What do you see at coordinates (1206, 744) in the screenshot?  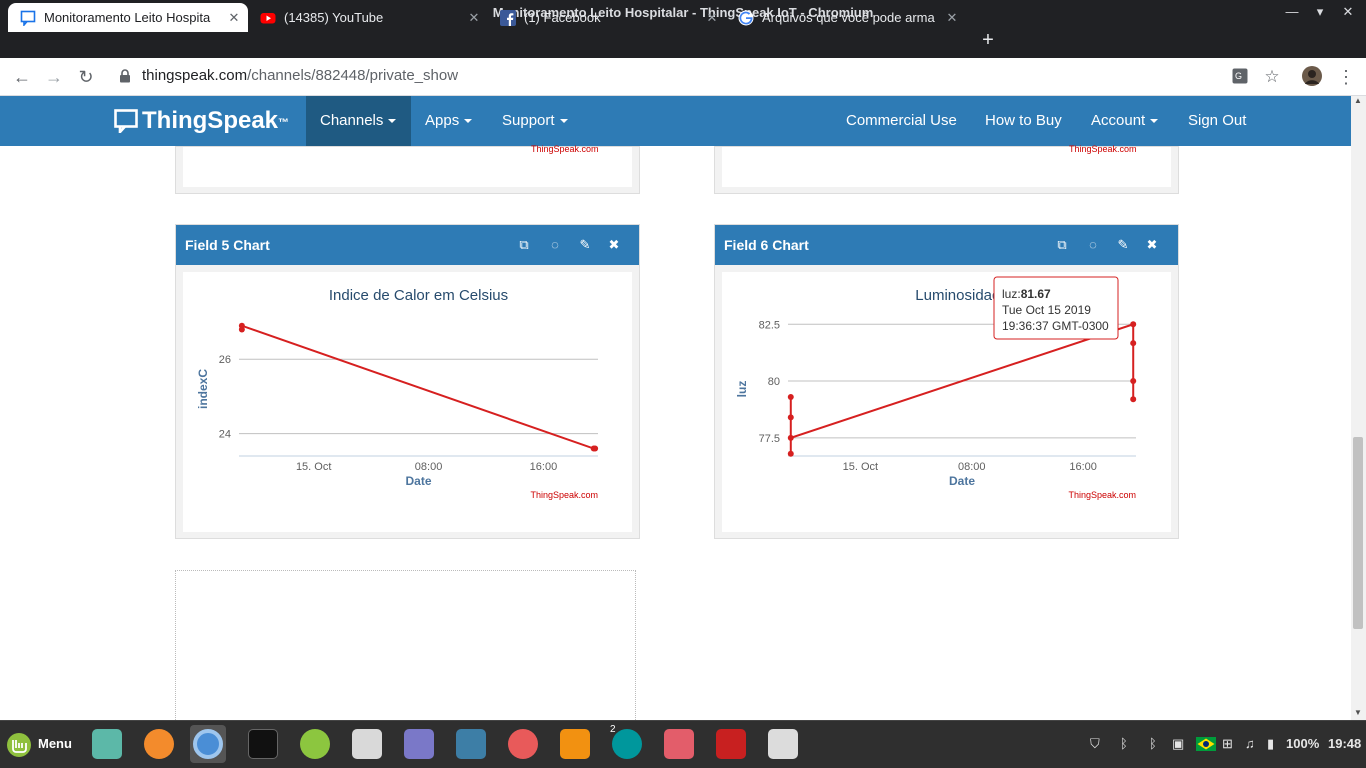 I see `brazil-flag-icon` at bounding box center [1206, 744].